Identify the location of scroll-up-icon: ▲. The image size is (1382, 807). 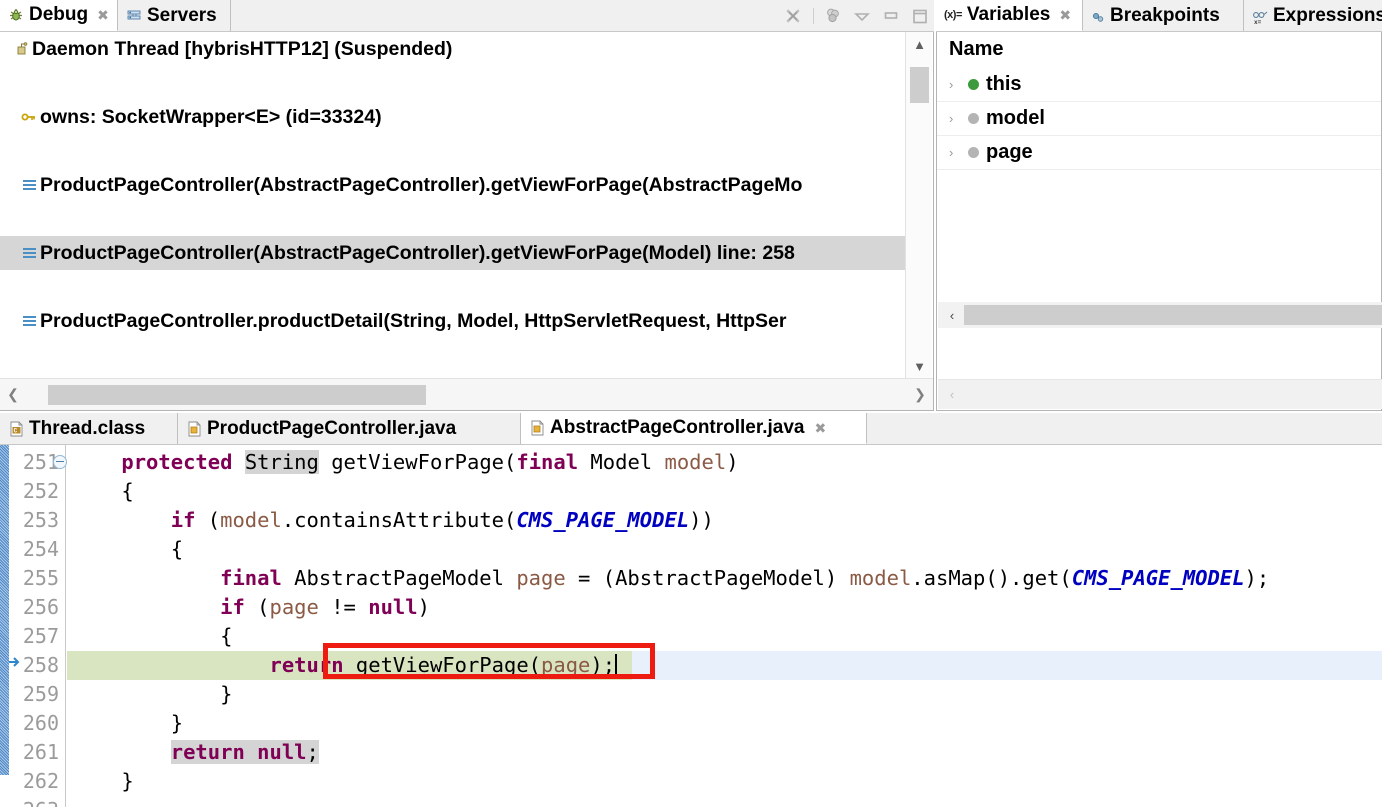
(919, 44).